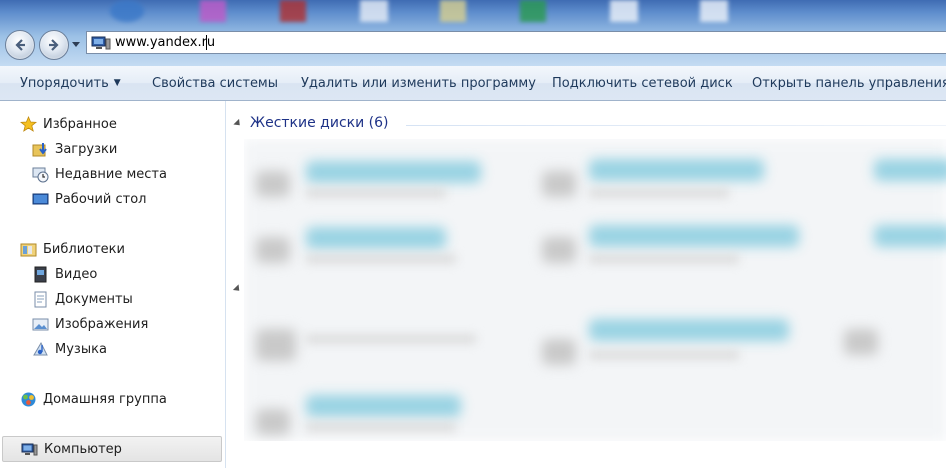  I want to click on sidebar-item-music: Музыка, so click(69, 349).